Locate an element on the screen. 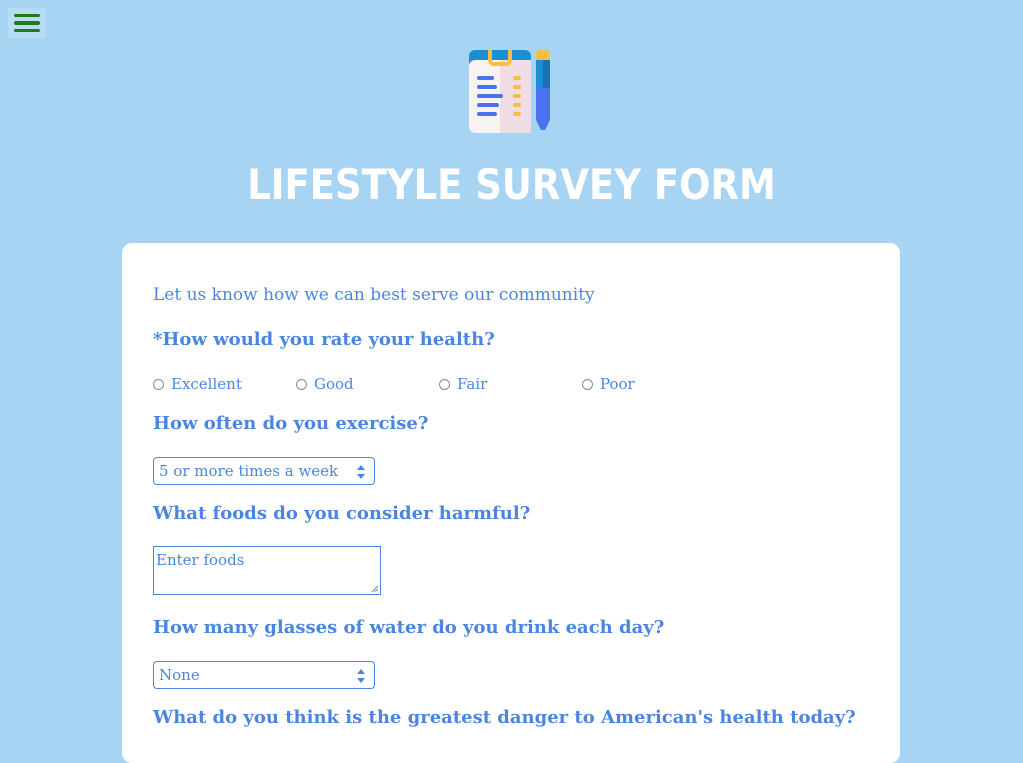 Image resolution: width=1023 pixels, height=763 pixels. exercise-select: 5 or more times a week is located at coordinates (264, 471).